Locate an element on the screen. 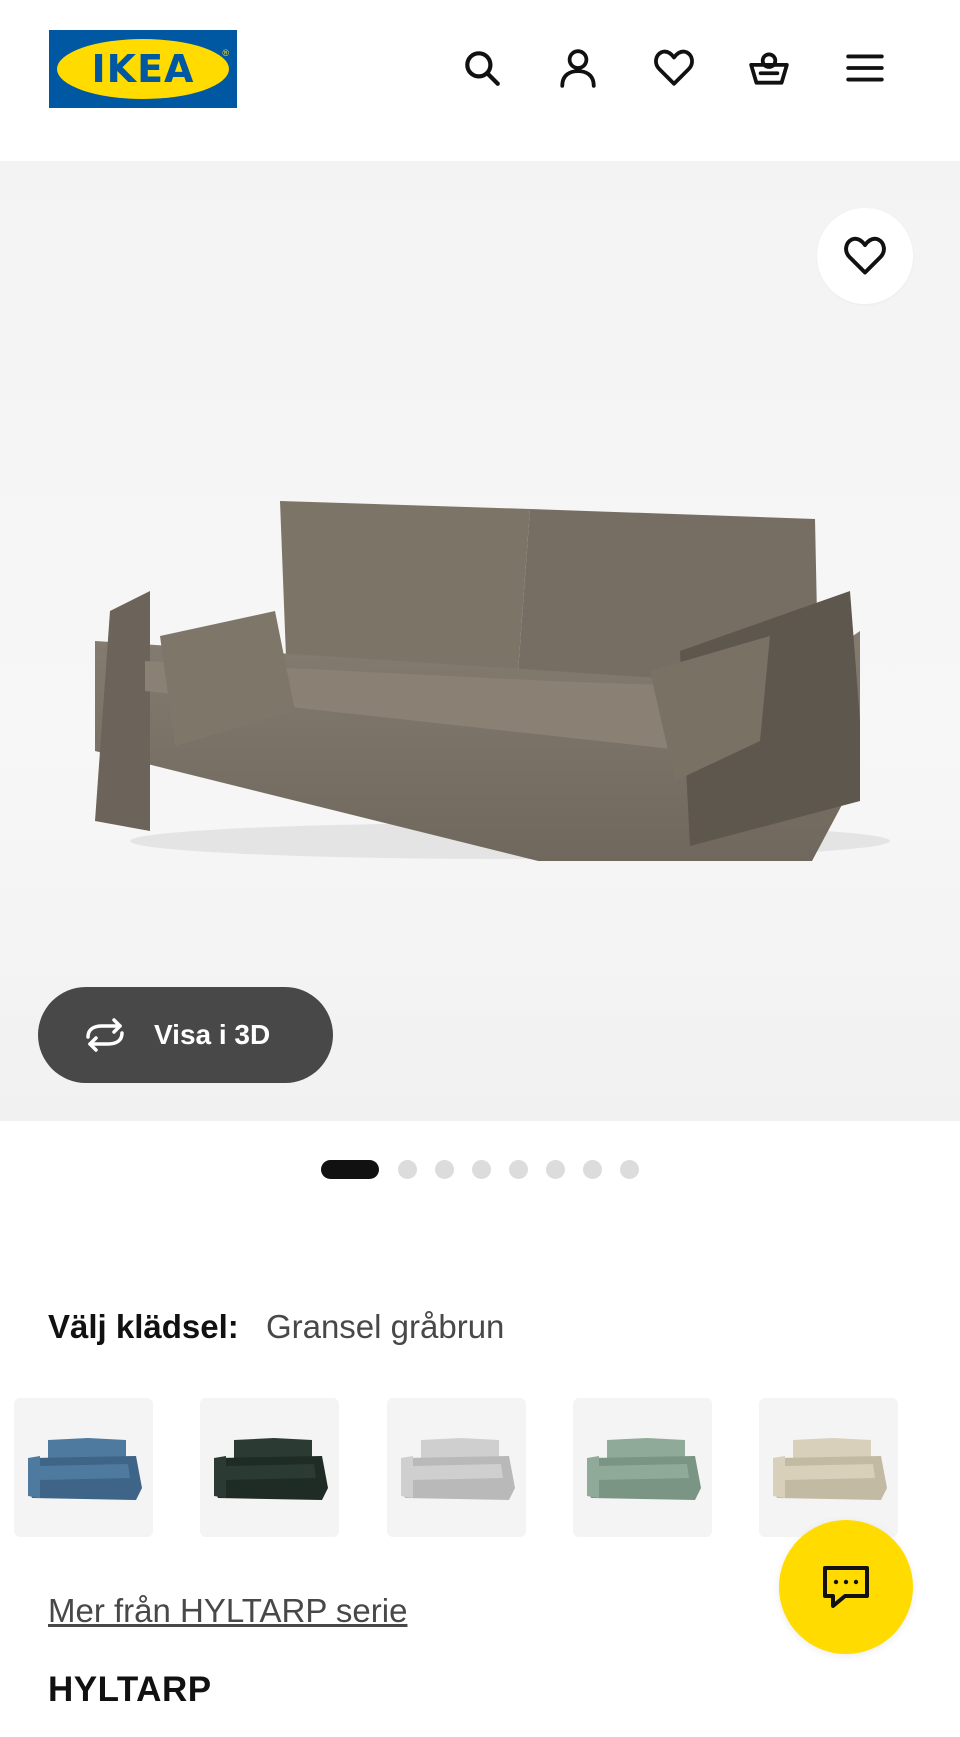 This screenshot has height=1737, width=960. site-header: IKEA ® is located at coordinates (480, 80).